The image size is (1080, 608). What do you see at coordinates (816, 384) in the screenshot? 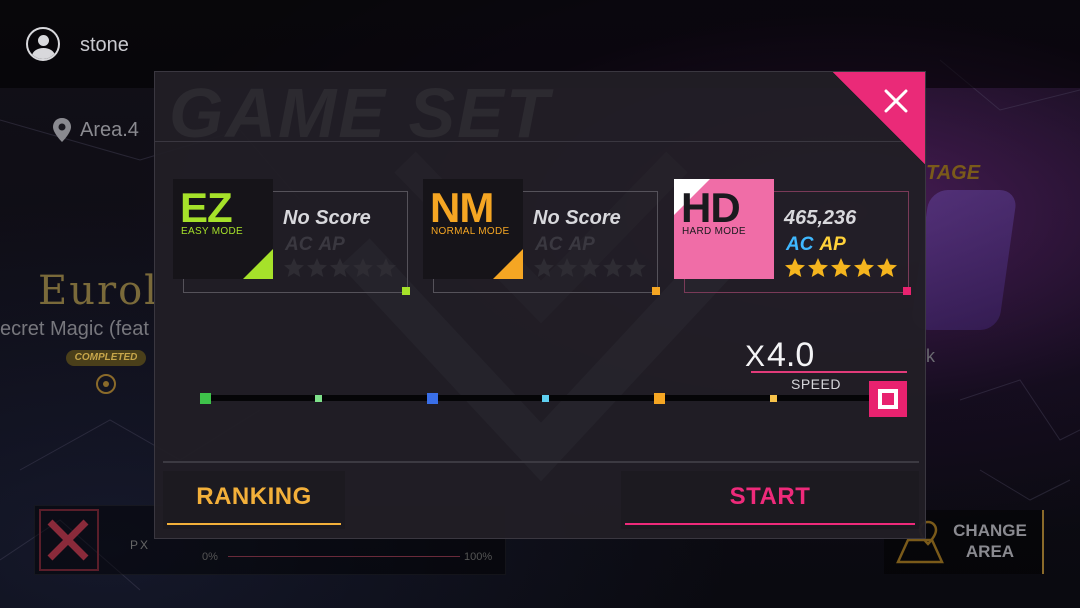
I see `speed-label: SPEED` at bounding box center [816, 384].